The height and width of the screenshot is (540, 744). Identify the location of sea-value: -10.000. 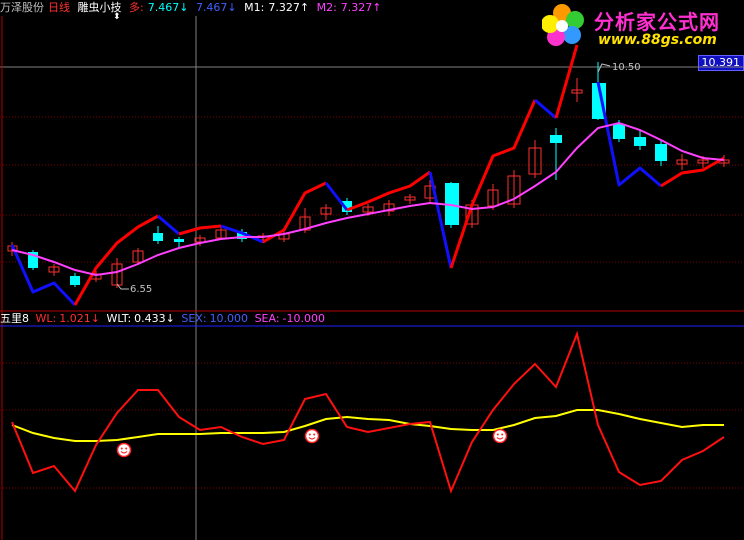
(304, 318).